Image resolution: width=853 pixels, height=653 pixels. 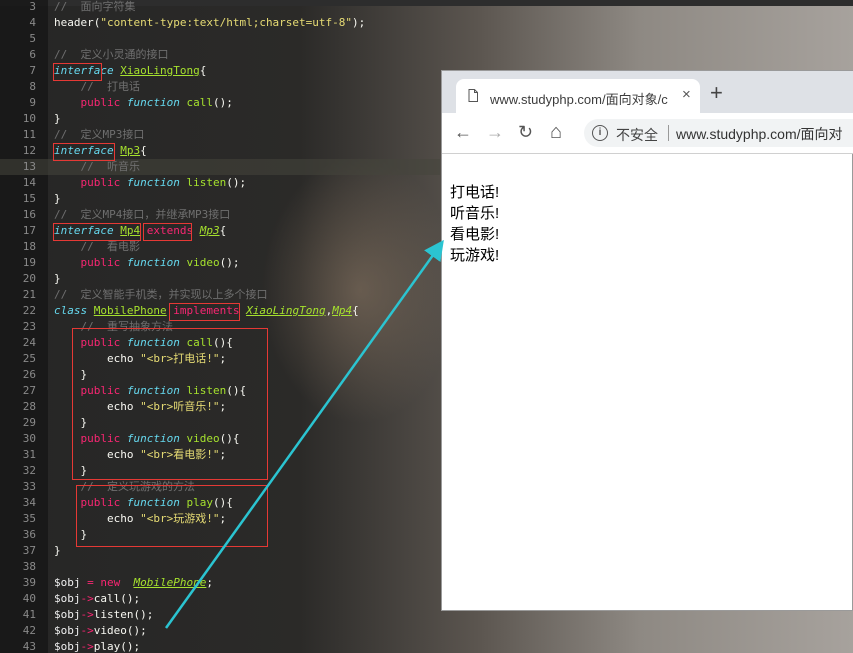 What do you see at coordinates (29, 406) in the screenshot?
I see `line-number: 28` at bounding box center [29, 406].